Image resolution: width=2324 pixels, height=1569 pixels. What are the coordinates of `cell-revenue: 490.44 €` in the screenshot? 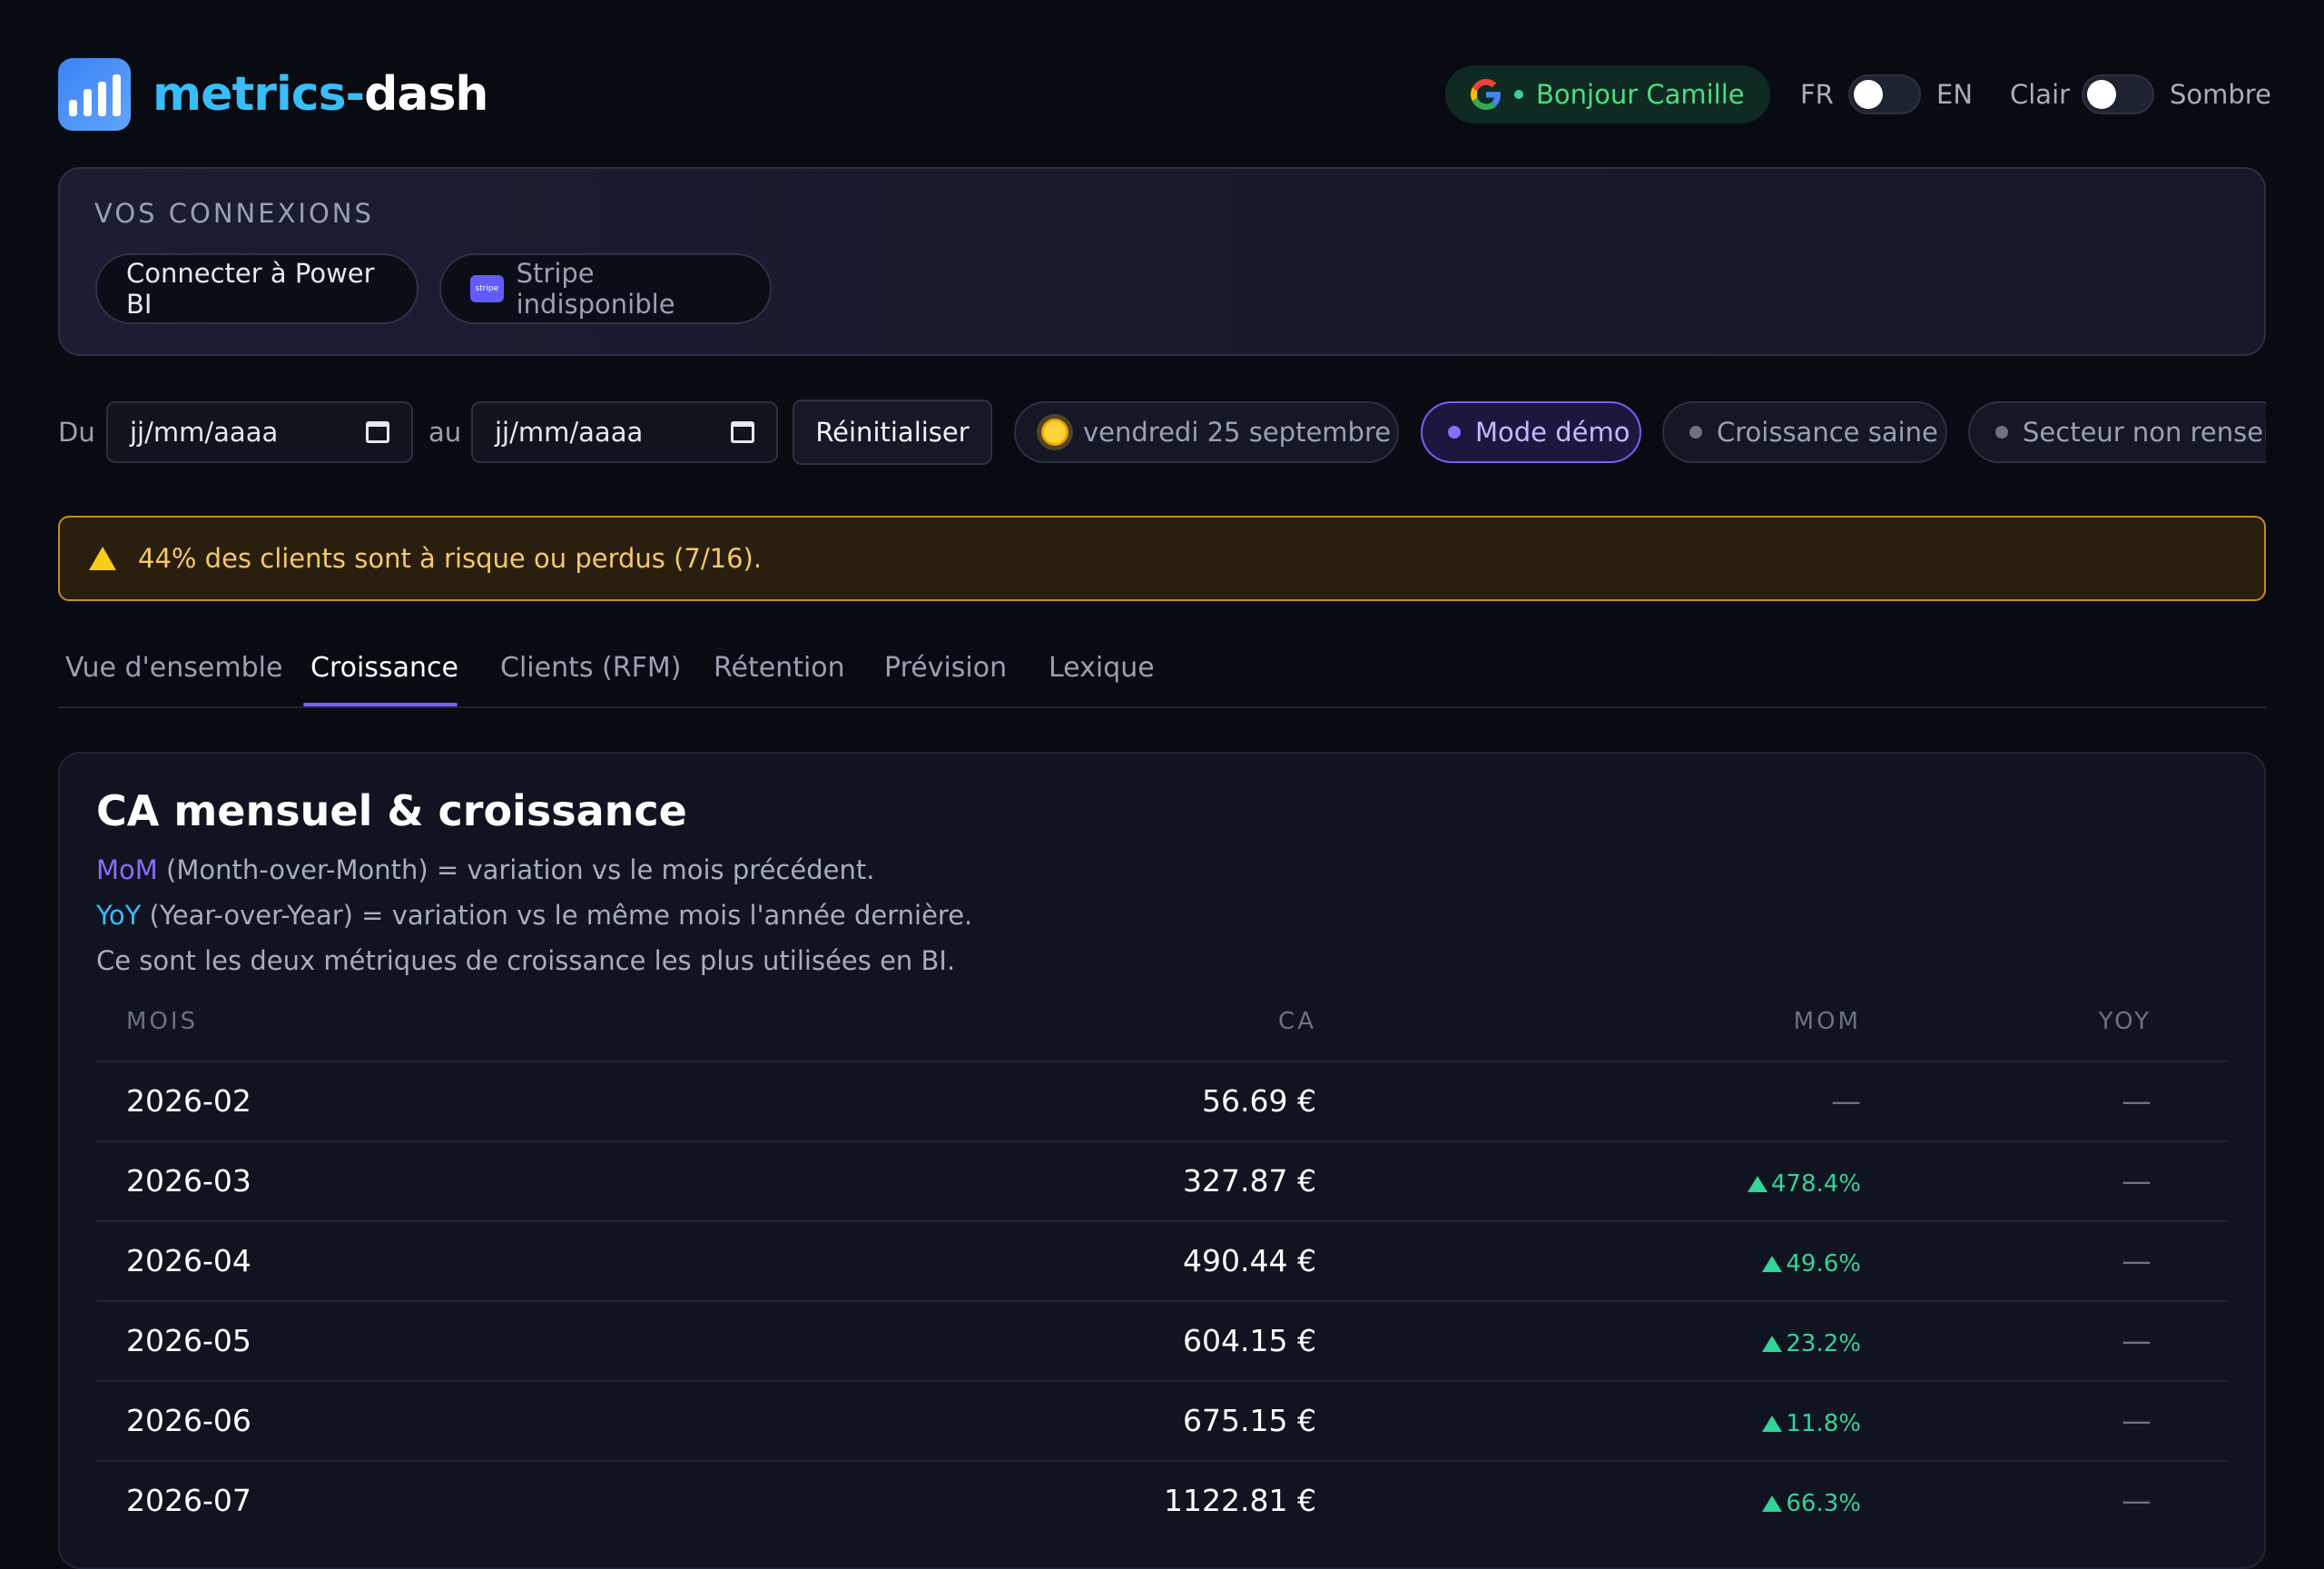 It's located at (1249, 1260).